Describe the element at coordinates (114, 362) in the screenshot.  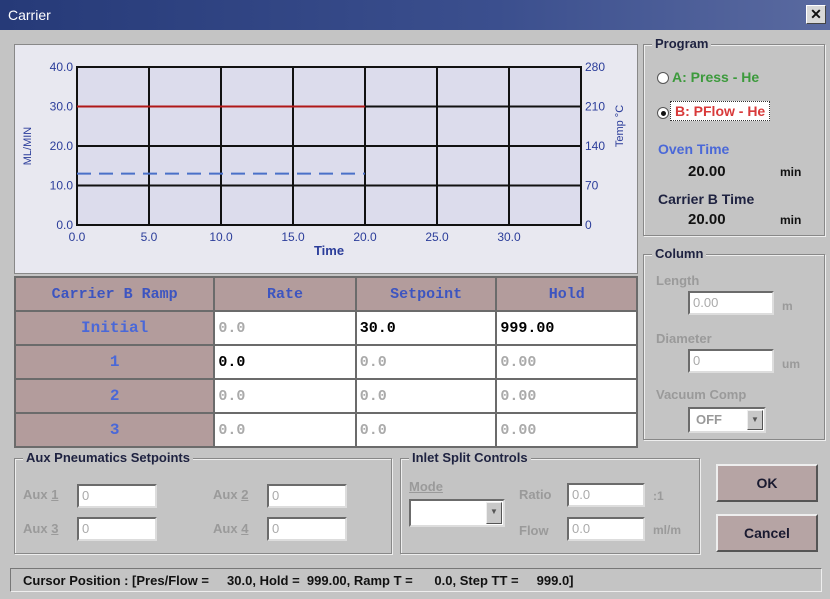
I see `ramp-row-label: 1` at that location.